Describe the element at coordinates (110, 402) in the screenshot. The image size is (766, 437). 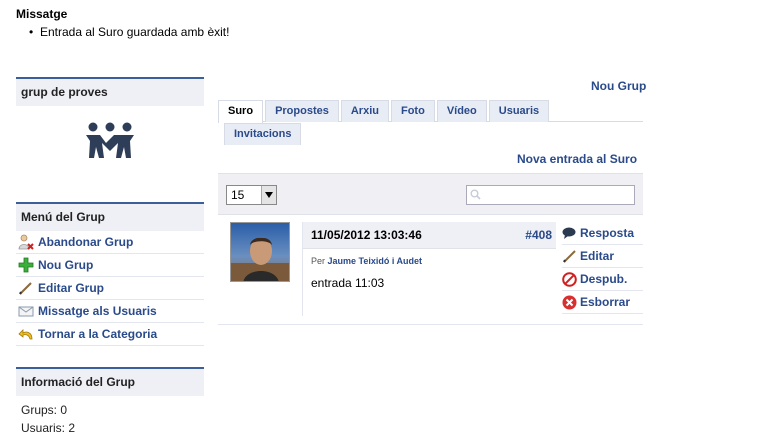
I see `group-info: Informació del Grup Grups: 0 Usuaris: 2` at that location.